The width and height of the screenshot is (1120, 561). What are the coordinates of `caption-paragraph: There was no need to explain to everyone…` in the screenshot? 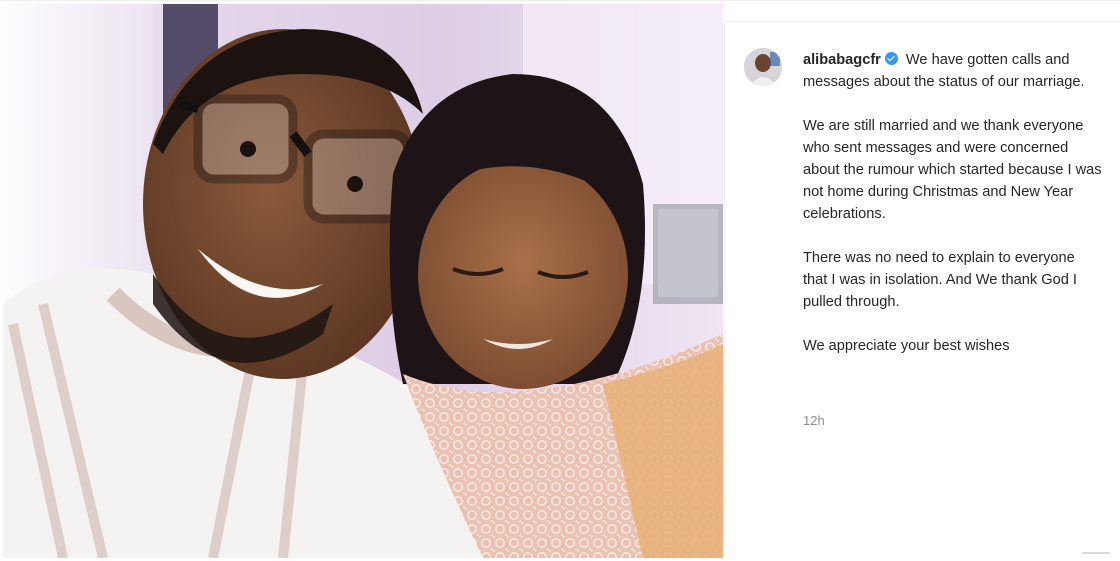 It's located at (940, 280).